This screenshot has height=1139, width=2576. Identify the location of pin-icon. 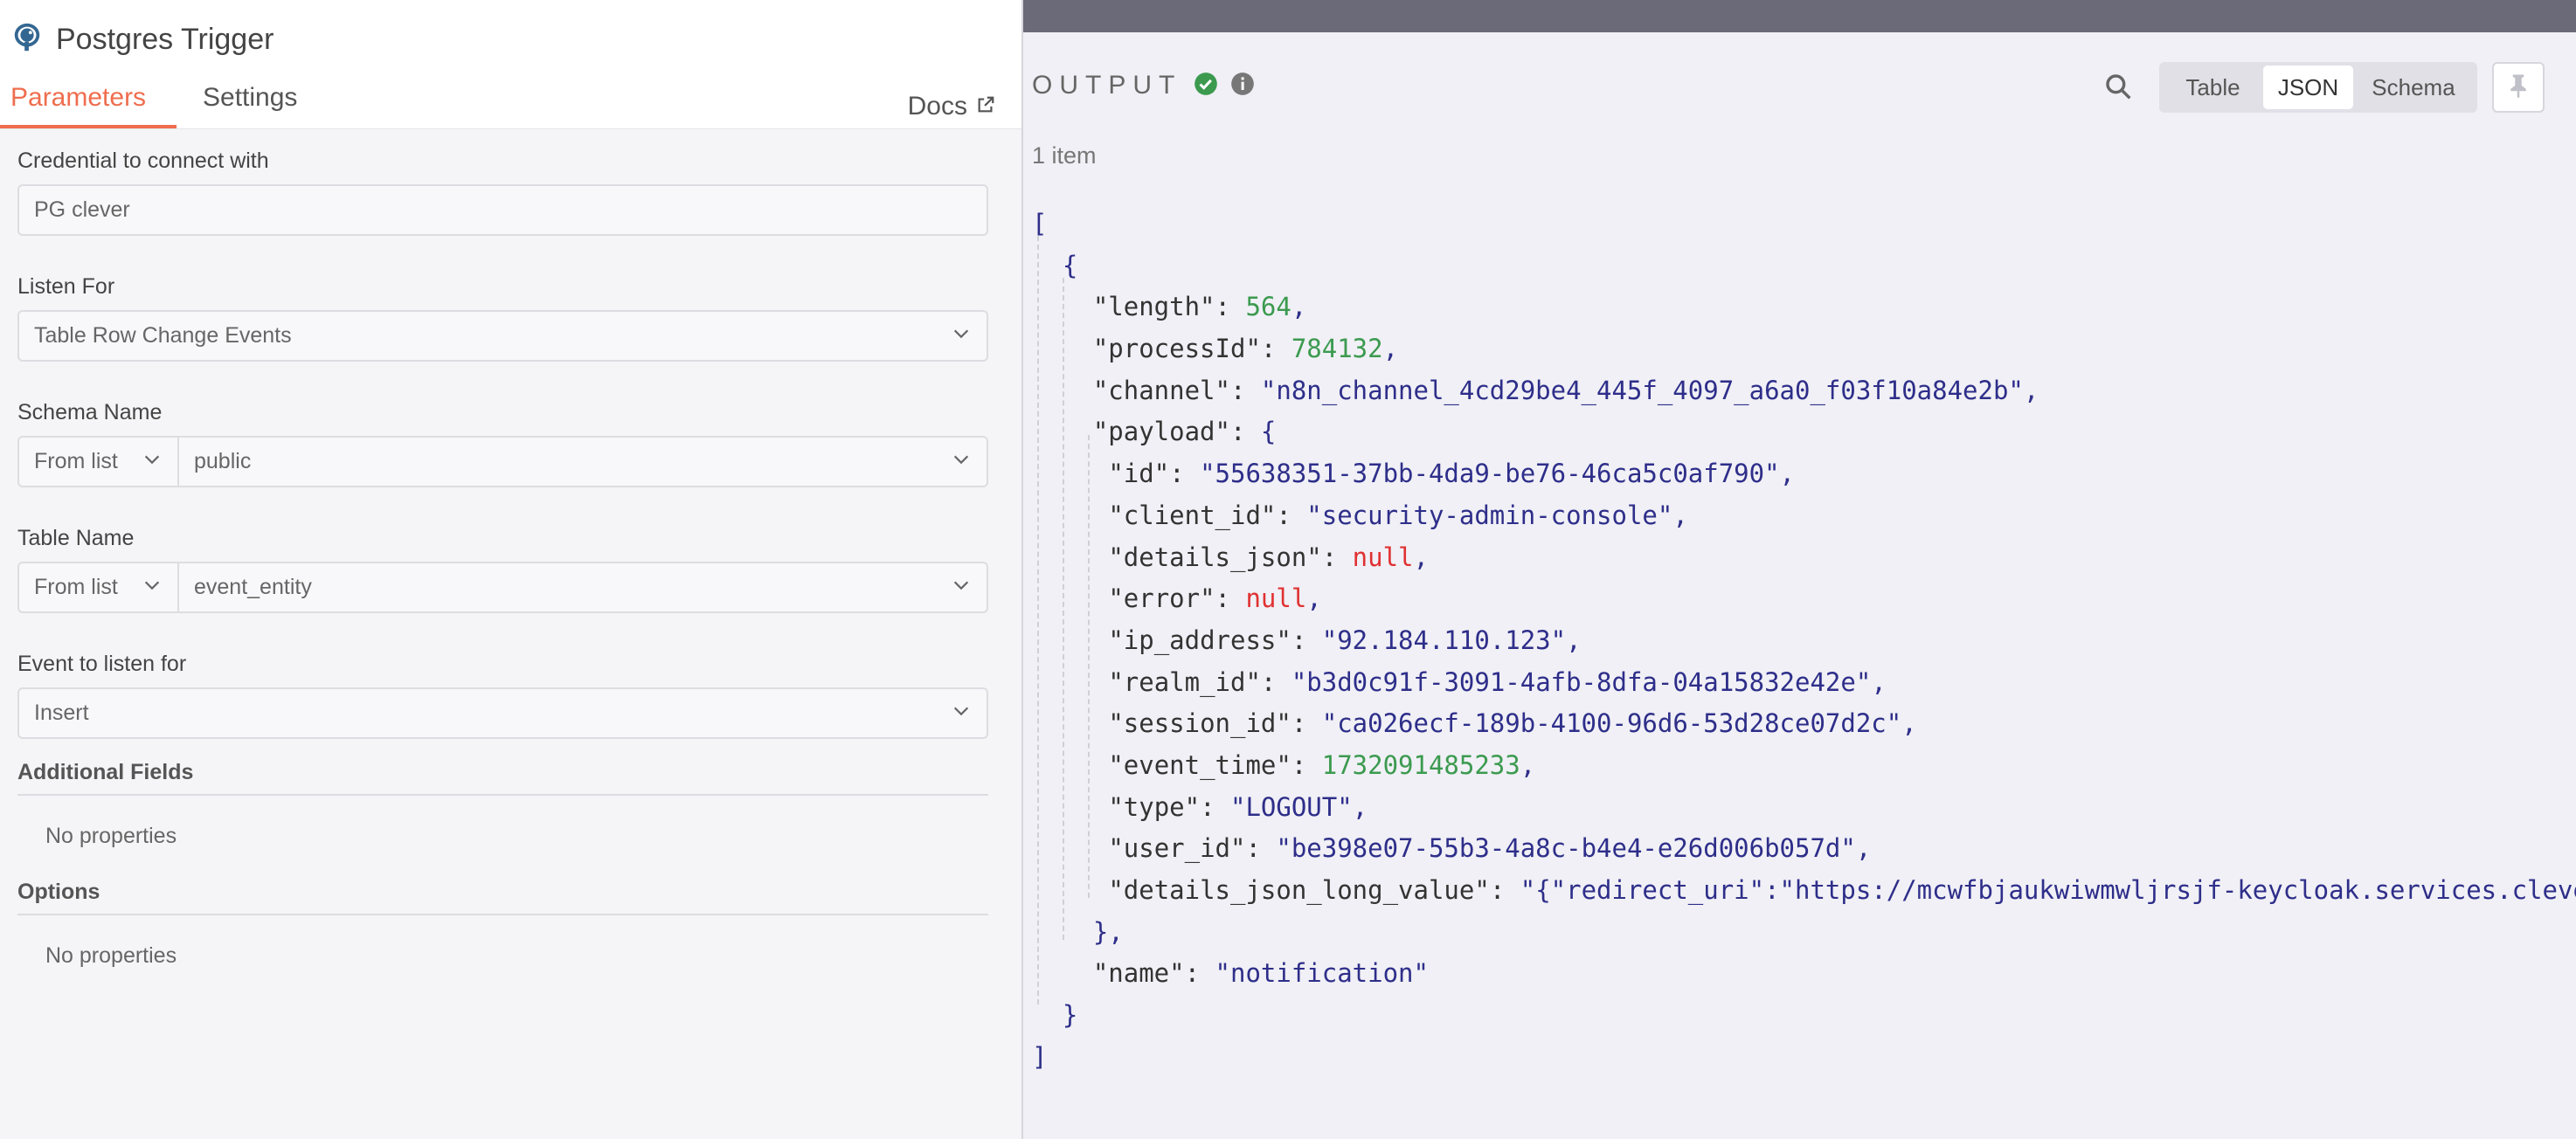
(2518, 88).